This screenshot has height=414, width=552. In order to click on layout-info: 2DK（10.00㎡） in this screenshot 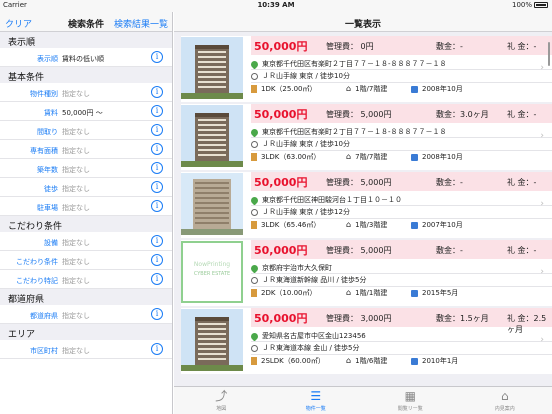, I will do `click(283, 293)`.